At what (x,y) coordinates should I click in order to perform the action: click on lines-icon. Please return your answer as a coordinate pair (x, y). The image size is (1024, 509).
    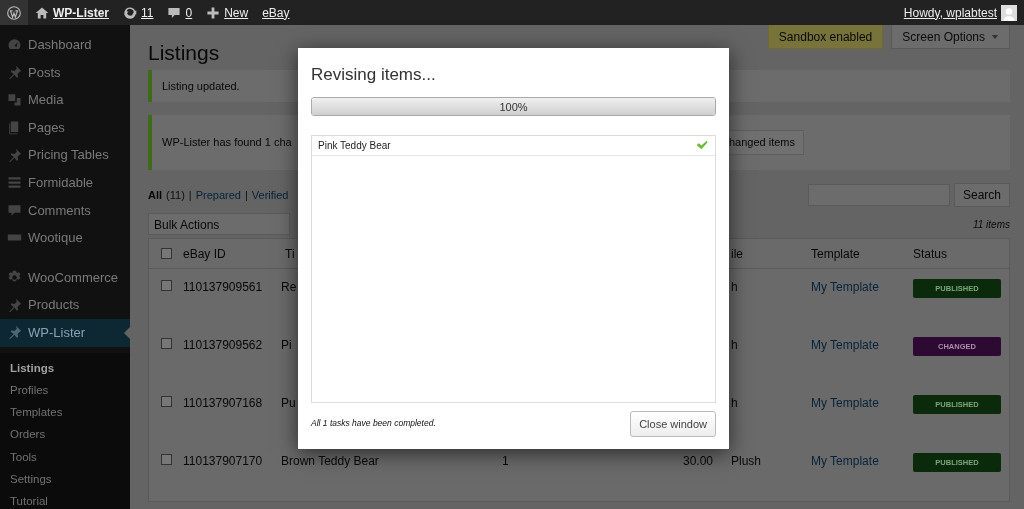
    Looking at the image, I should click on (14, 183).